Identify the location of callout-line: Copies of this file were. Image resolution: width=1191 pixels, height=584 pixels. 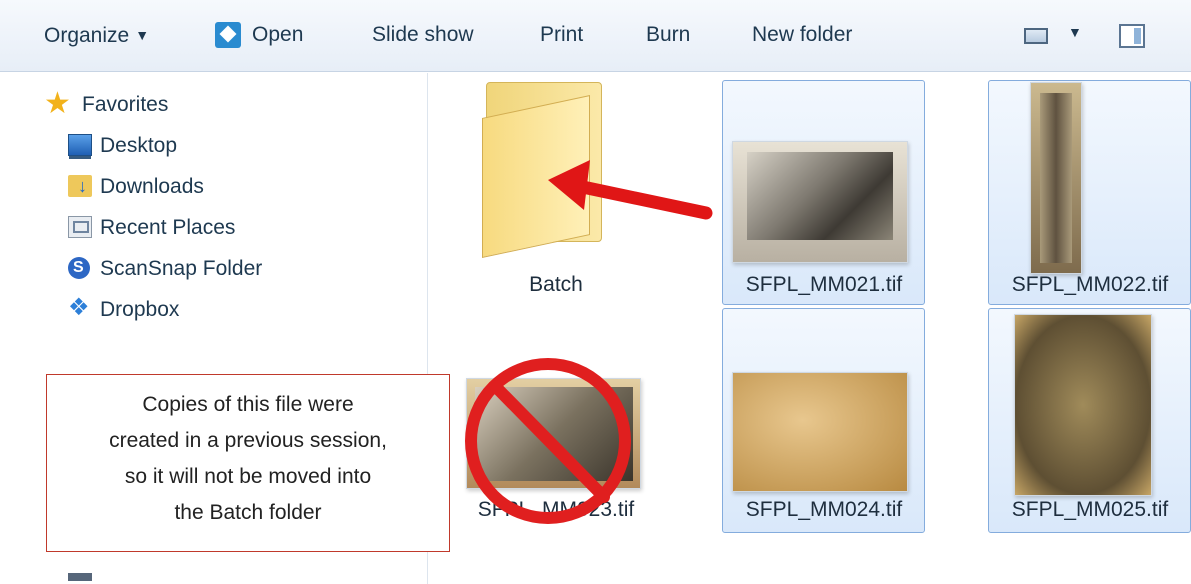
(248, 404).